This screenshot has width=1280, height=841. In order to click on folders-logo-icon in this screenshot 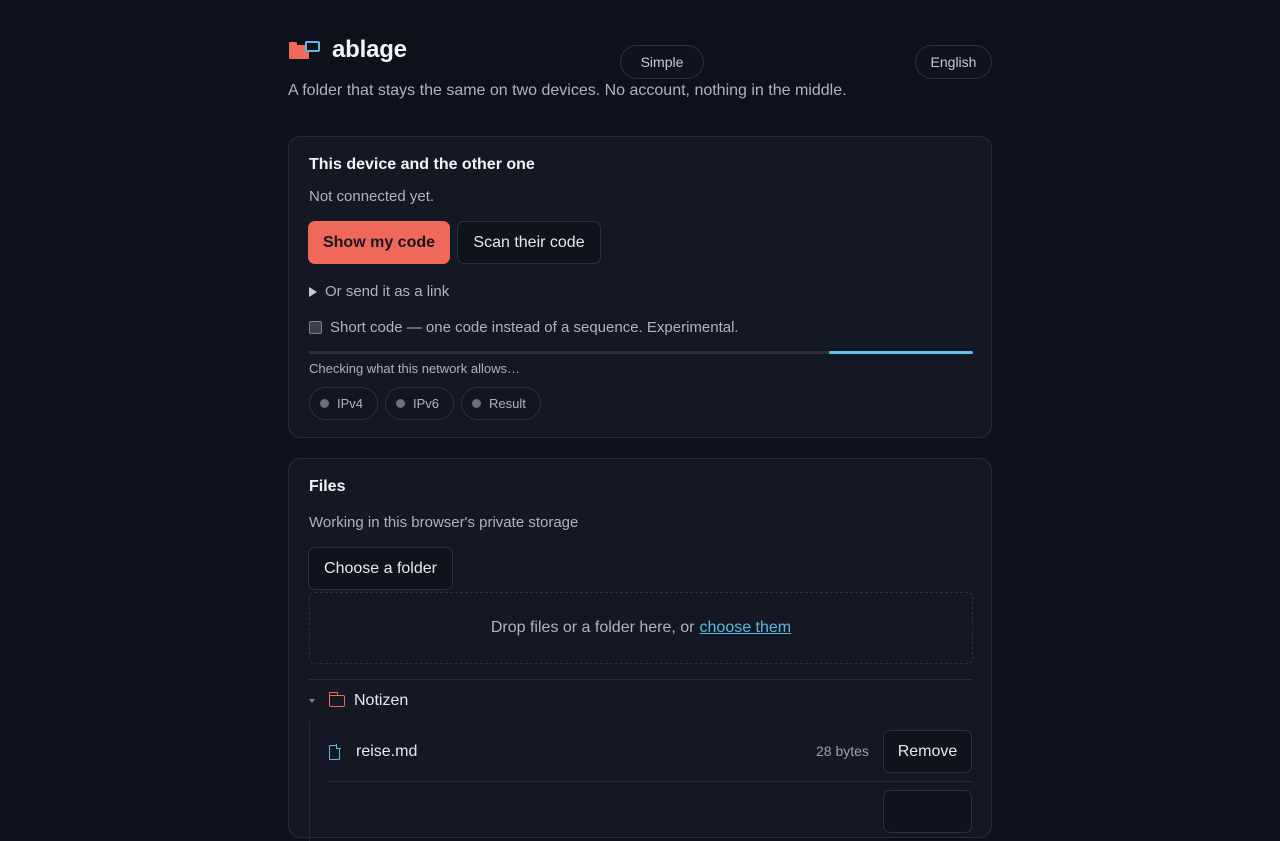, I will do `click(305, 50)`.